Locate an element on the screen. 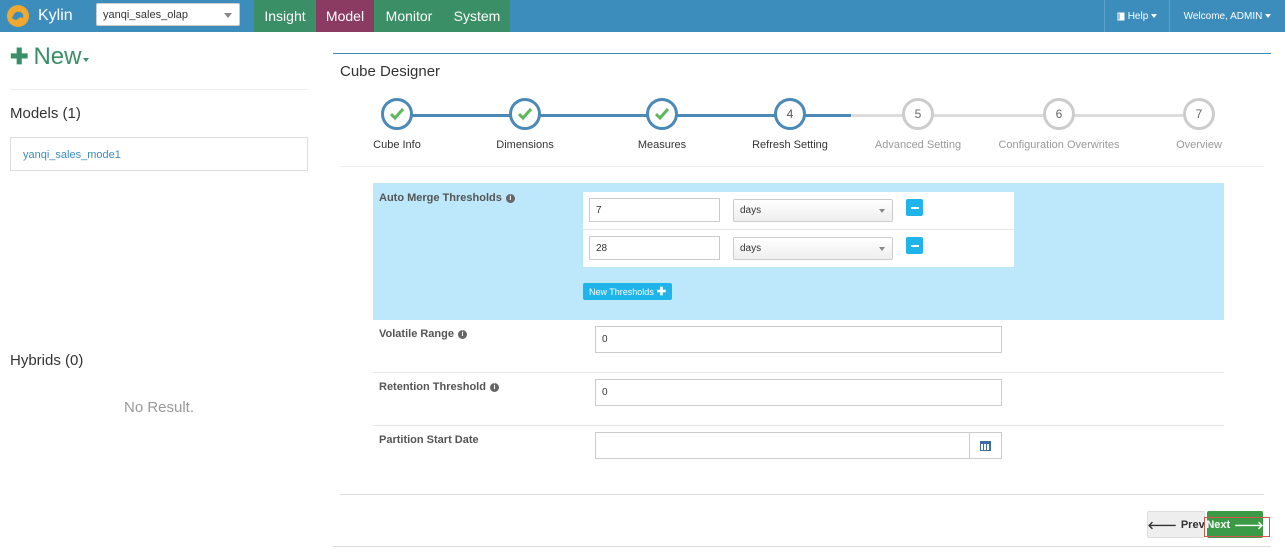  wizard-step-advanced-setting: 5 Advanced Setting is located at coordinates (918, 124).